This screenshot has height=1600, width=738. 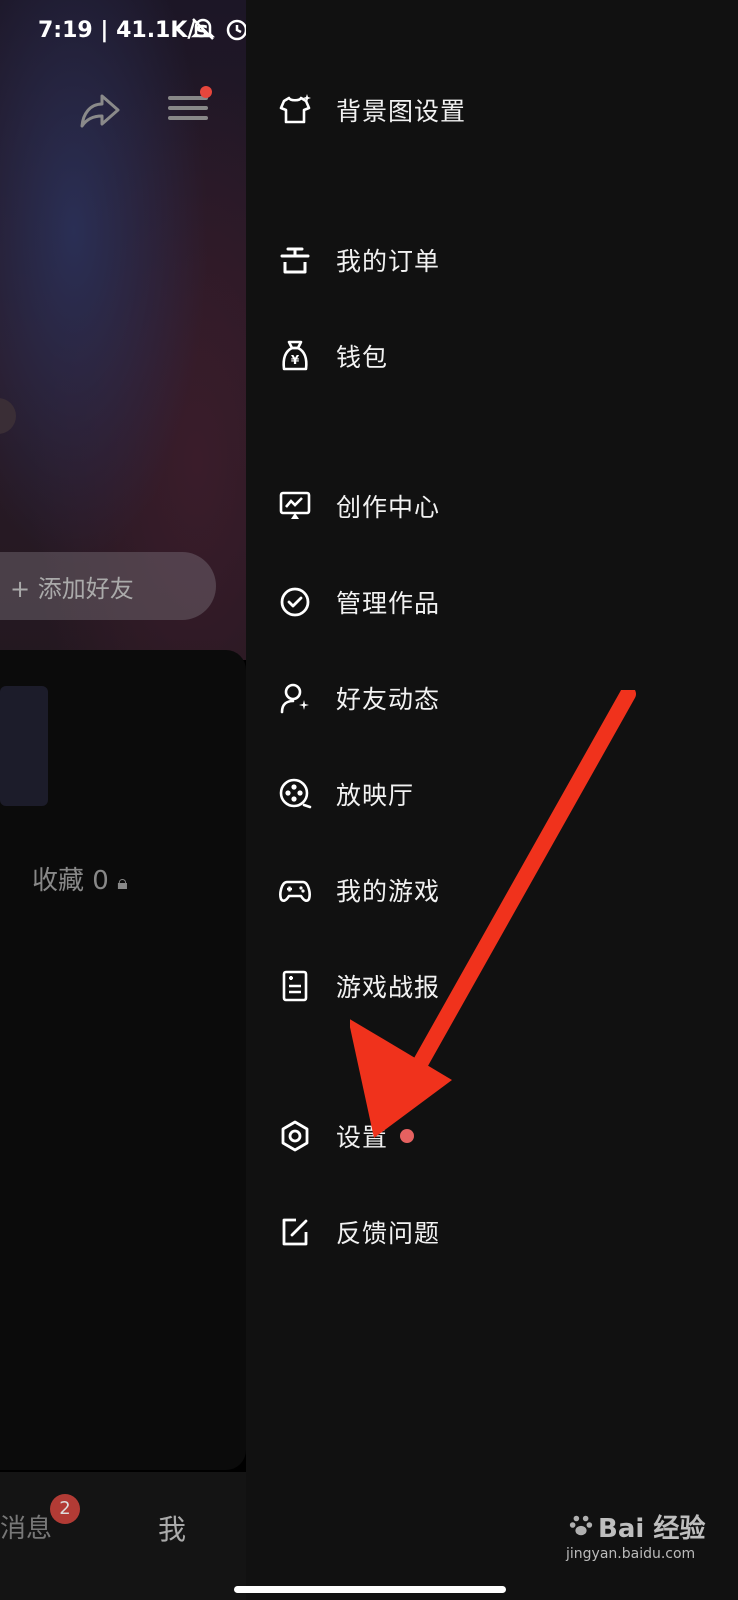 What do you see at coordinates (295, 260) in the screenshot?
I see `order-icon` at bounding box center [295, 260].